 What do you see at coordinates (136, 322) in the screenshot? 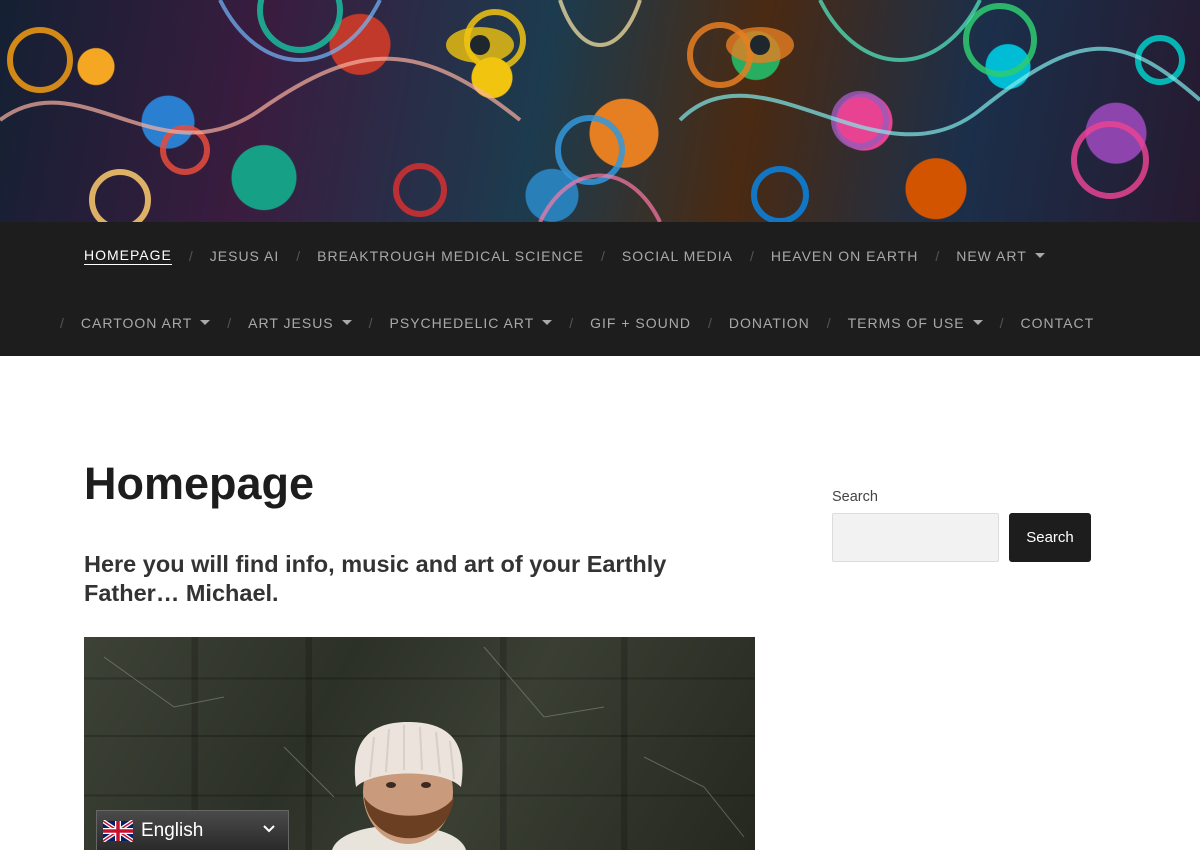
I see `nav-item-label: CARTOON ART` at bounding box center [136, 322].